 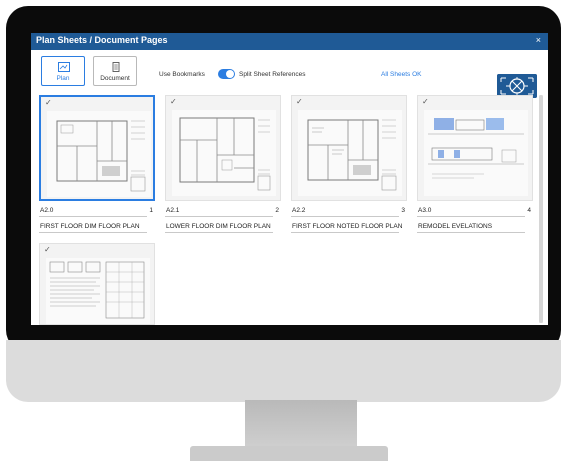 I want to click on elevation-drawing, so click(x=476, y=153).